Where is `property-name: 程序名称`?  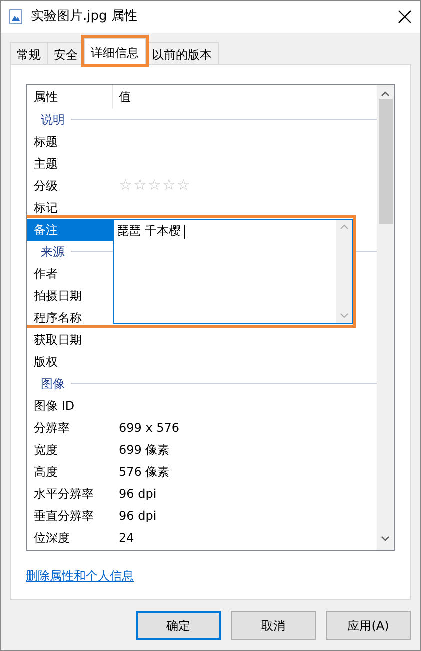
property-name: 程序名称 is located at coordinates (70, 317).